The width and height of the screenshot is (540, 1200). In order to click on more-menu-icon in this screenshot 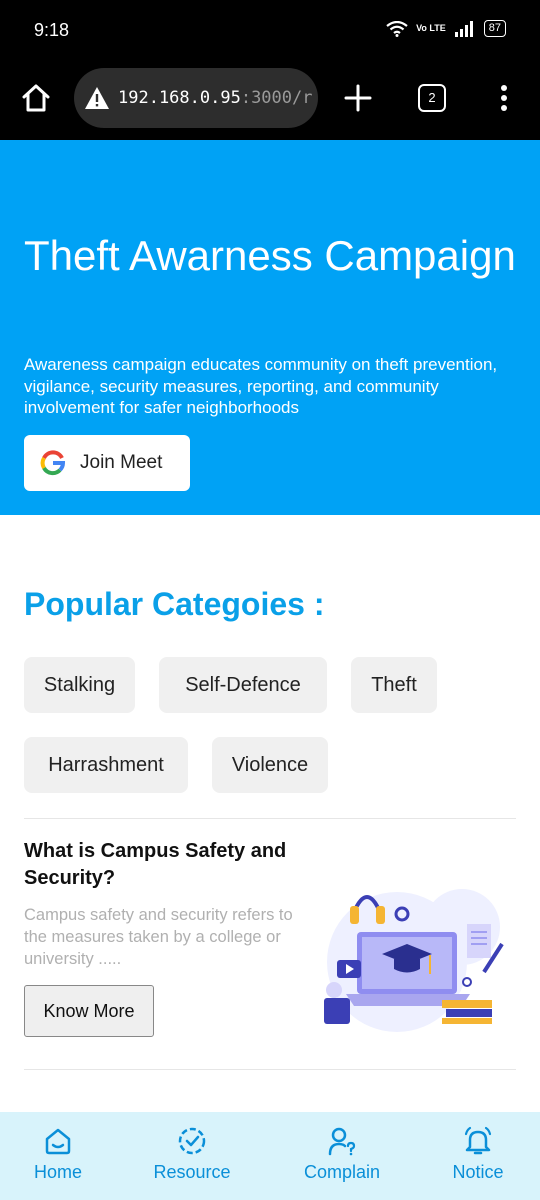, I will do `click(504, 98)`.